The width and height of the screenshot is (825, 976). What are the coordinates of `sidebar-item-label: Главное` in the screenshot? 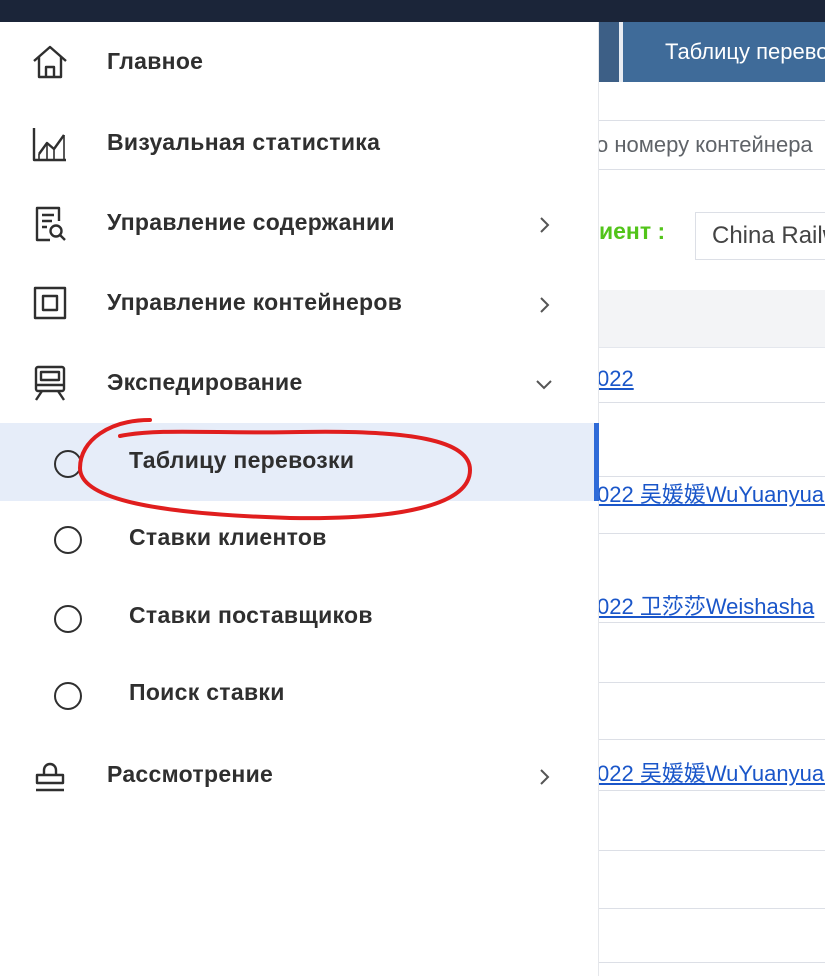 It's located at (155, 61).